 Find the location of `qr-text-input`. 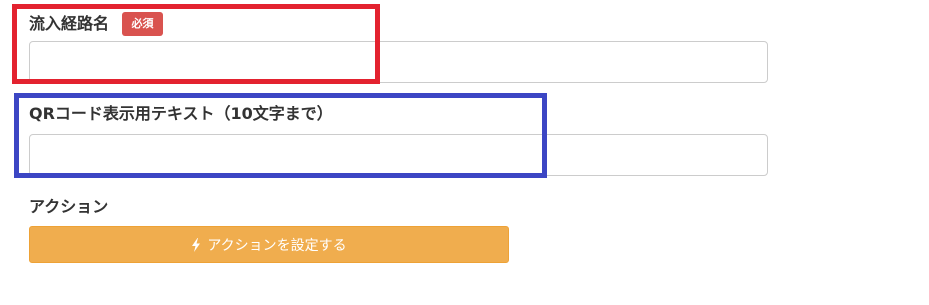

qr-text-input is located at coordinates (398, 155).